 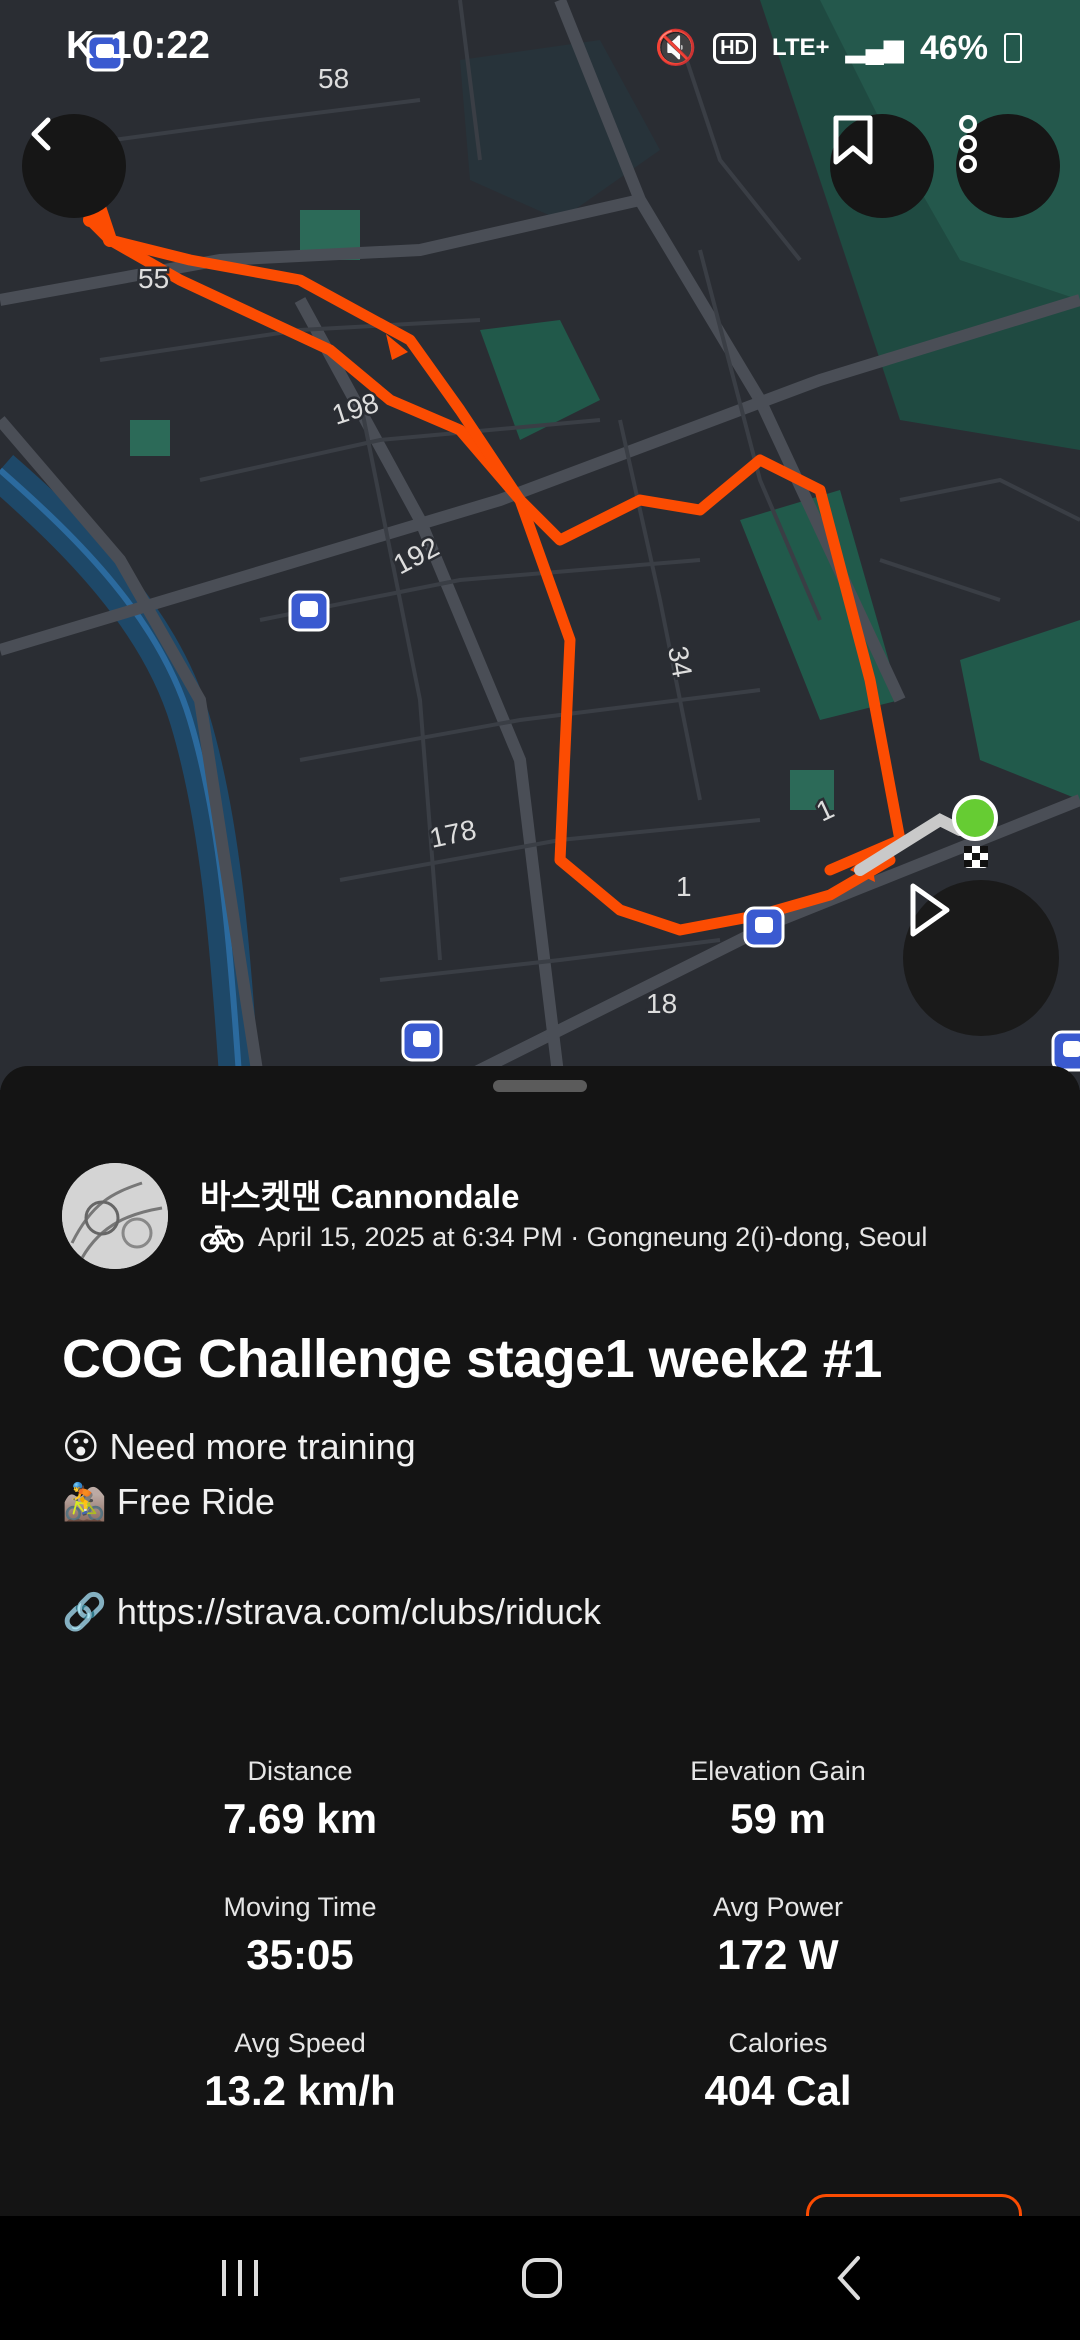 I want to click on stat-avg-power: Avg Power 172 W, so click(x=778, y=1935).